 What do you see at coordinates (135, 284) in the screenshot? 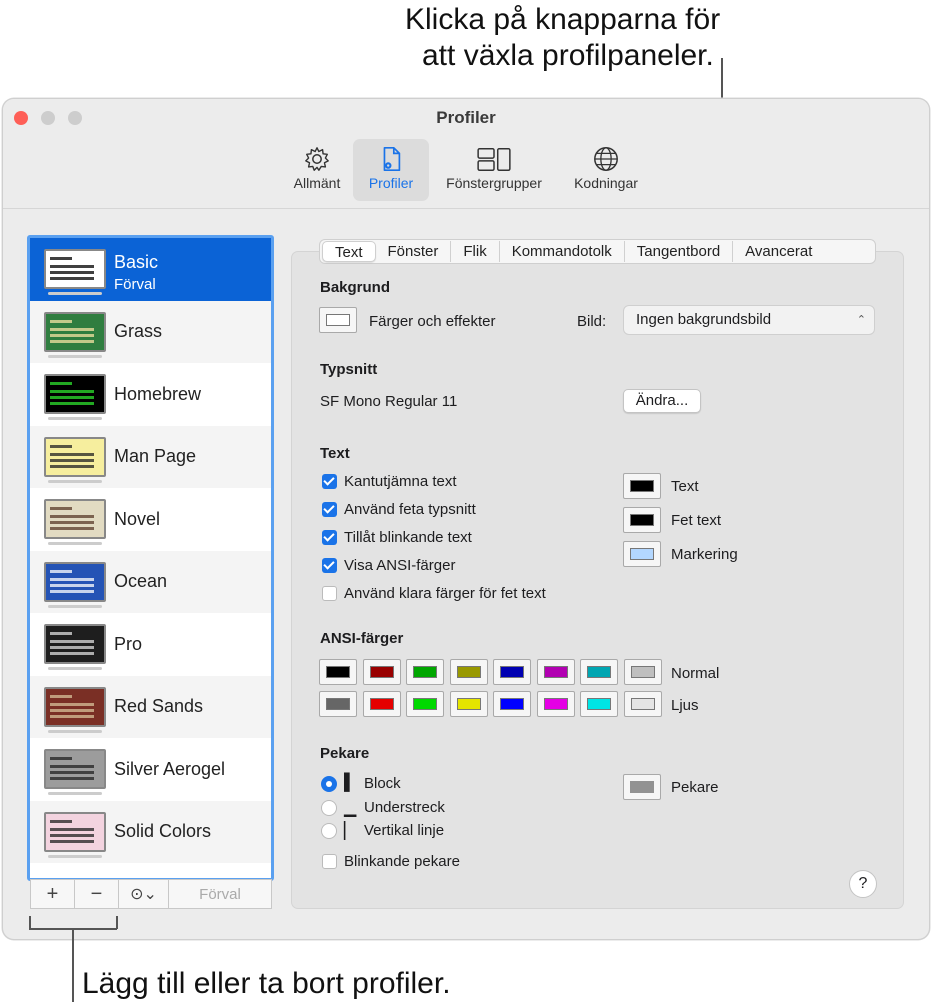
I see `profile-default-label: Förval` at bounding box center [135, 284].